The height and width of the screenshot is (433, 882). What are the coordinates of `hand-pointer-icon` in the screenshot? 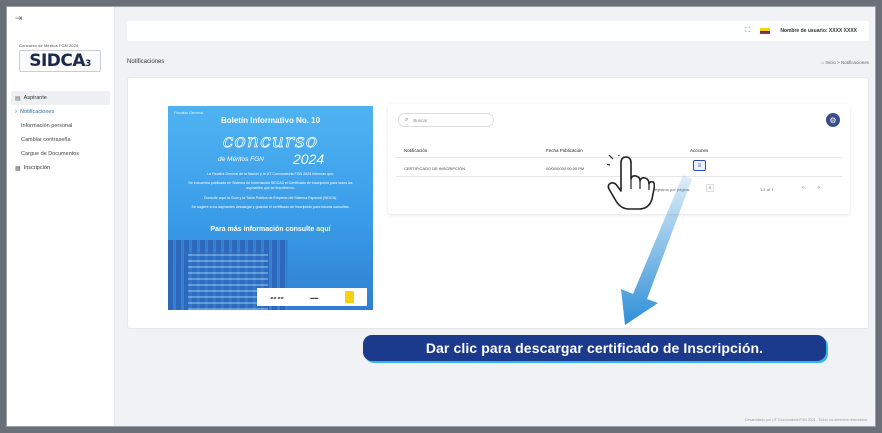 It's located at (631, 182).